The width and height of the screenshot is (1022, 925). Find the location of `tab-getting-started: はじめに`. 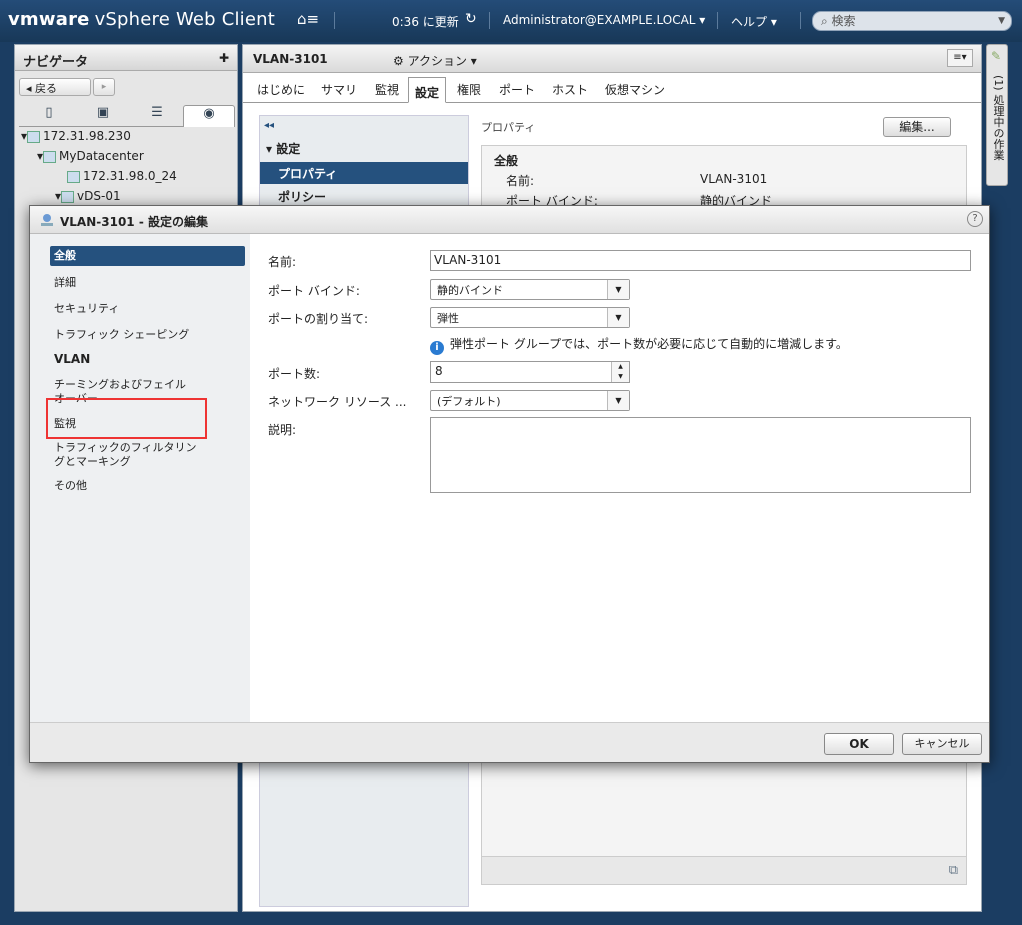

tab-getting-started: はじめに is located at coordinates (281, 89).